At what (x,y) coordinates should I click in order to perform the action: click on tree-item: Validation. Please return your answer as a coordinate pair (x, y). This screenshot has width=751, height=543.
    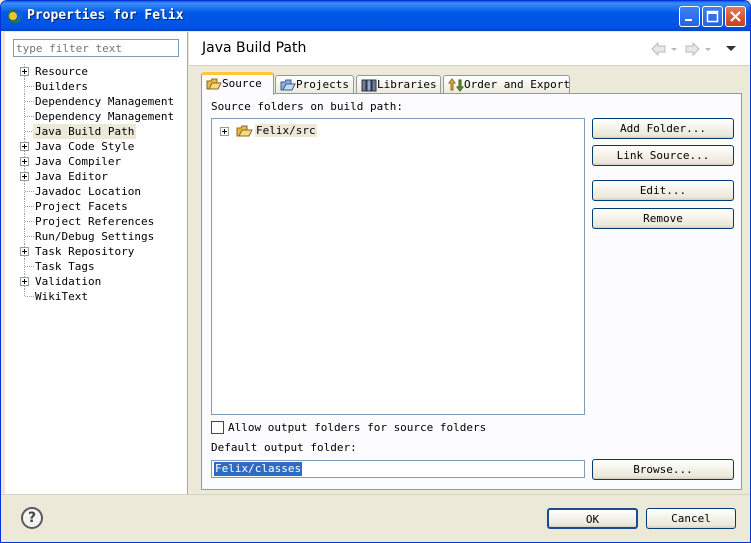
    Looking at the image, I should click on (96, 281).